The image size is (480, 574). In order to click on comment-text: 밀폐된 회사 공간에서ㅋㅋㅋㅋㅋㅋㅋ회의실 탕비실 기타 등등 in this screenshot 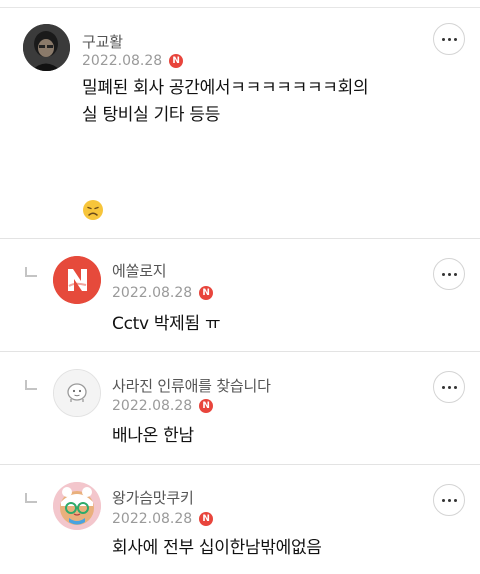, I will do `click(225, 101)`.